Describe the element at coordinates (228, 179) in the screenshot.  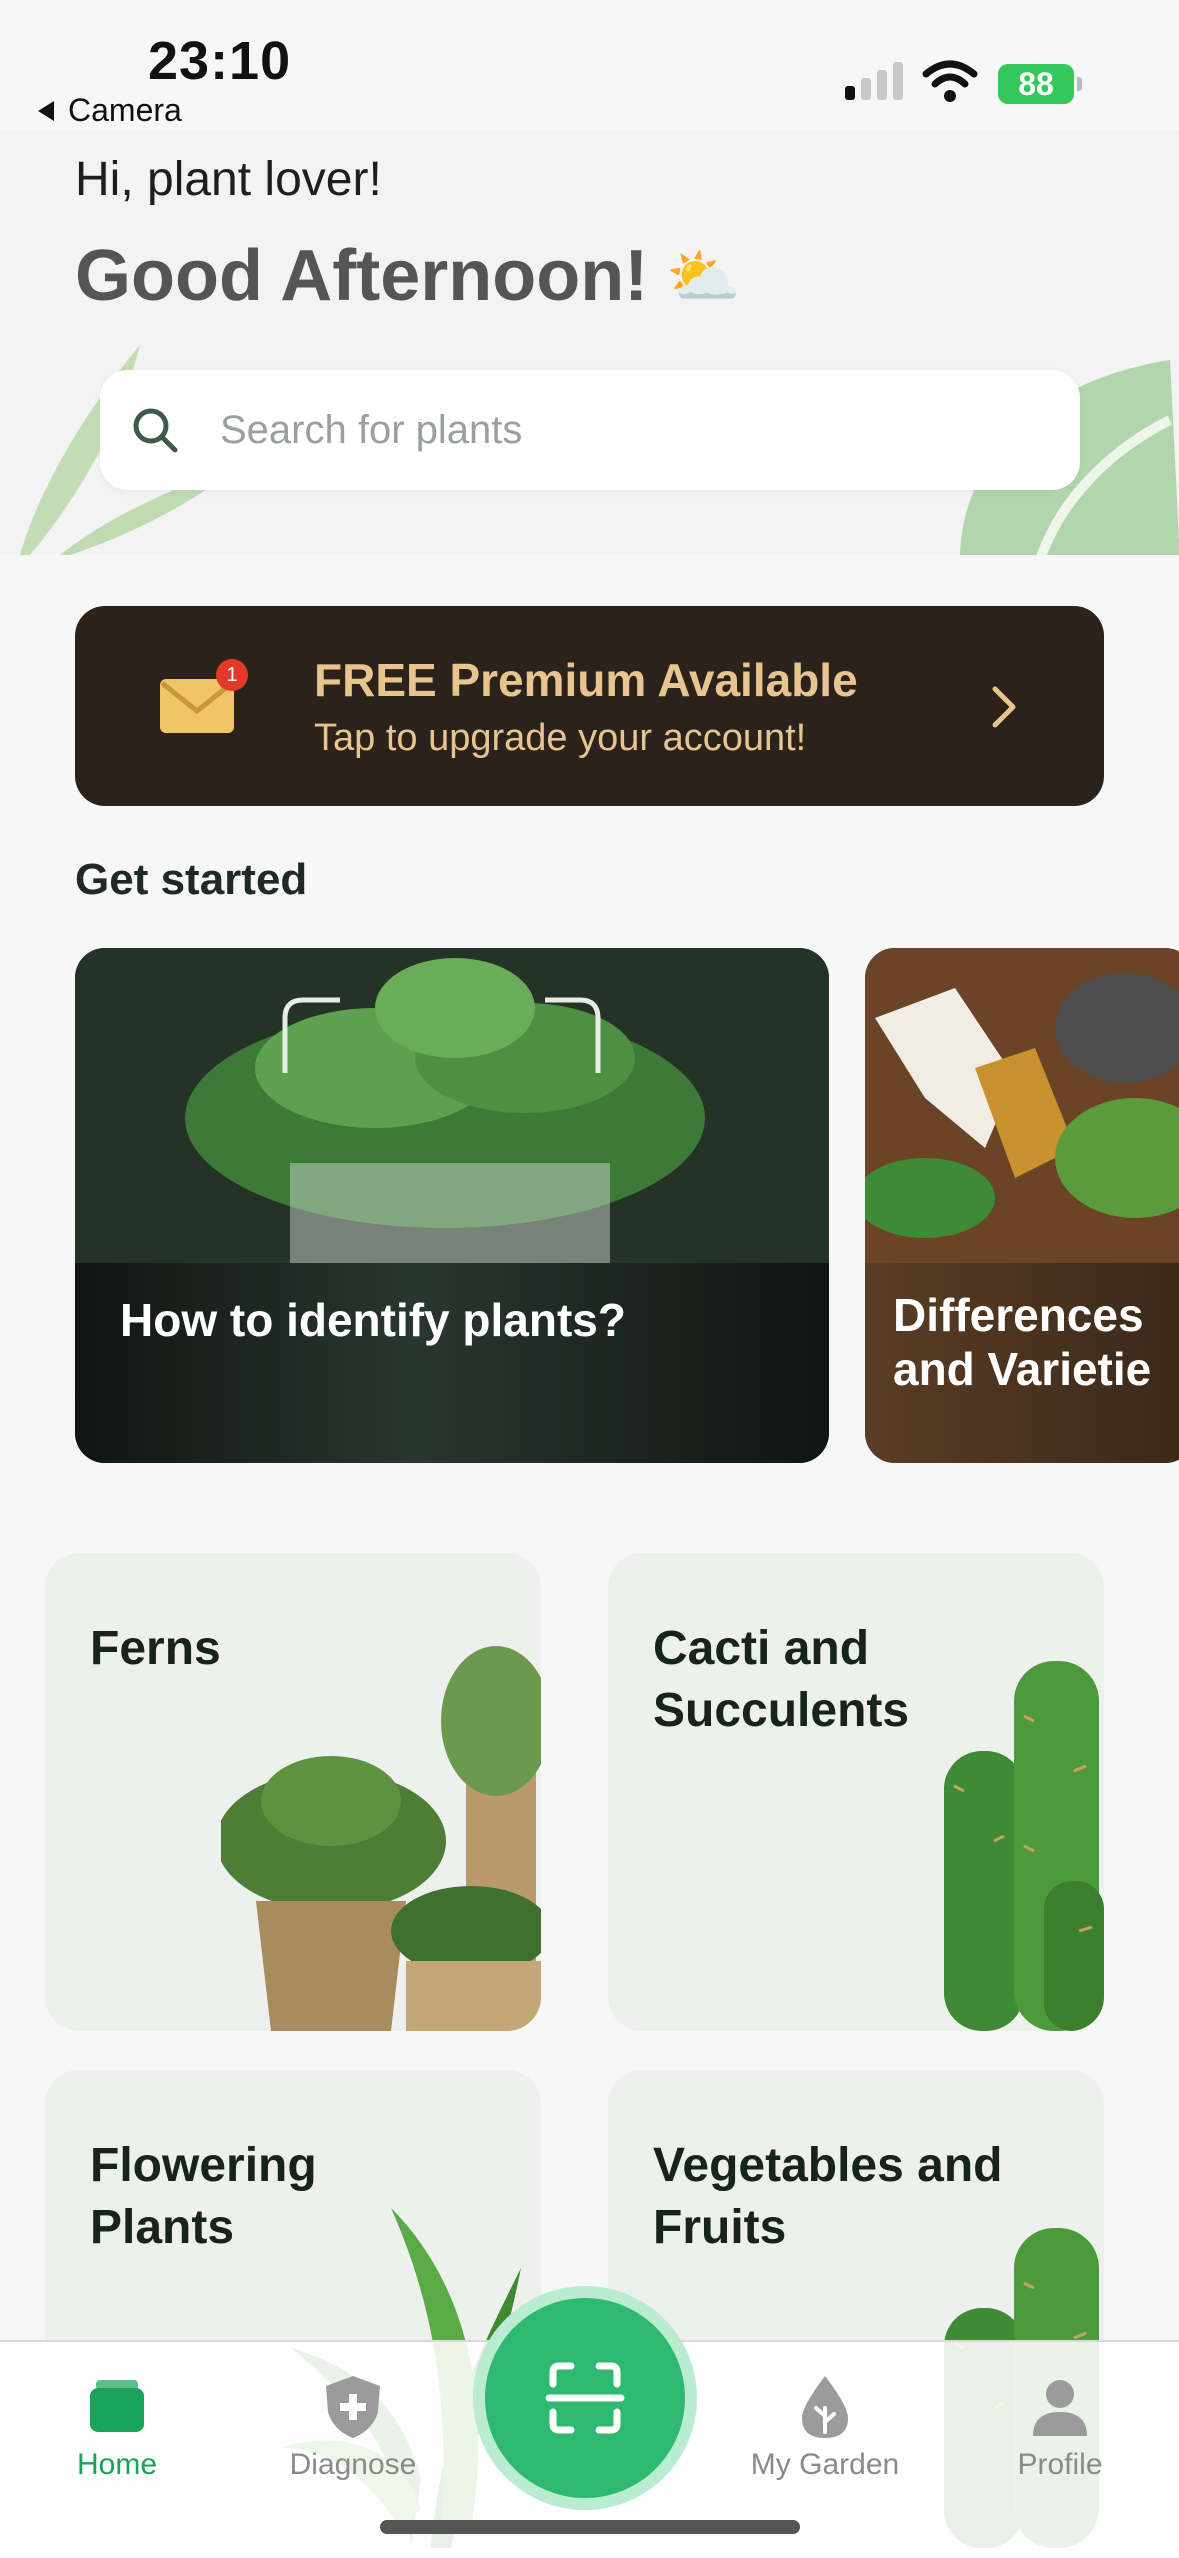
I see `greeting: Hi, plant lover!` at that location.